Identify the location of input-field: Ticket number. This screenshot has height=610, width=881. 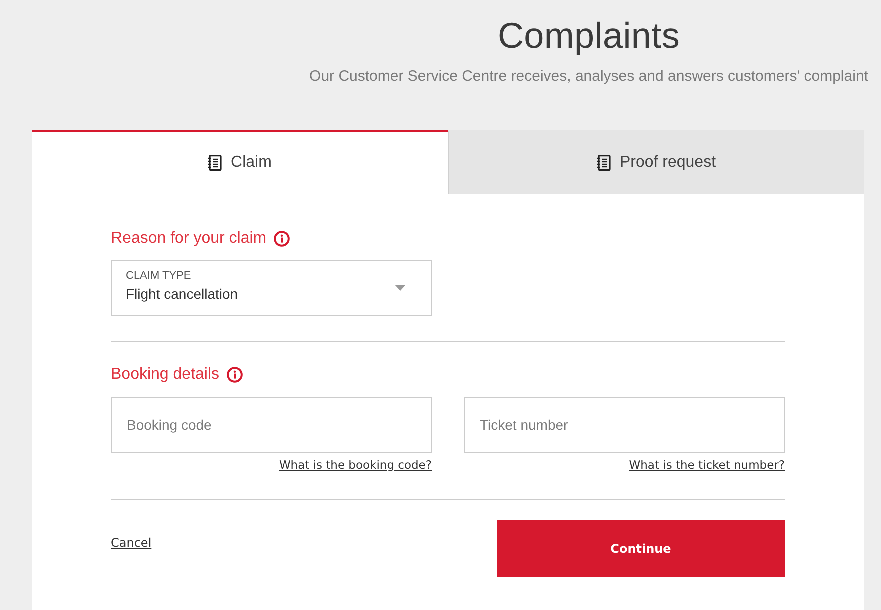
(624, 425).